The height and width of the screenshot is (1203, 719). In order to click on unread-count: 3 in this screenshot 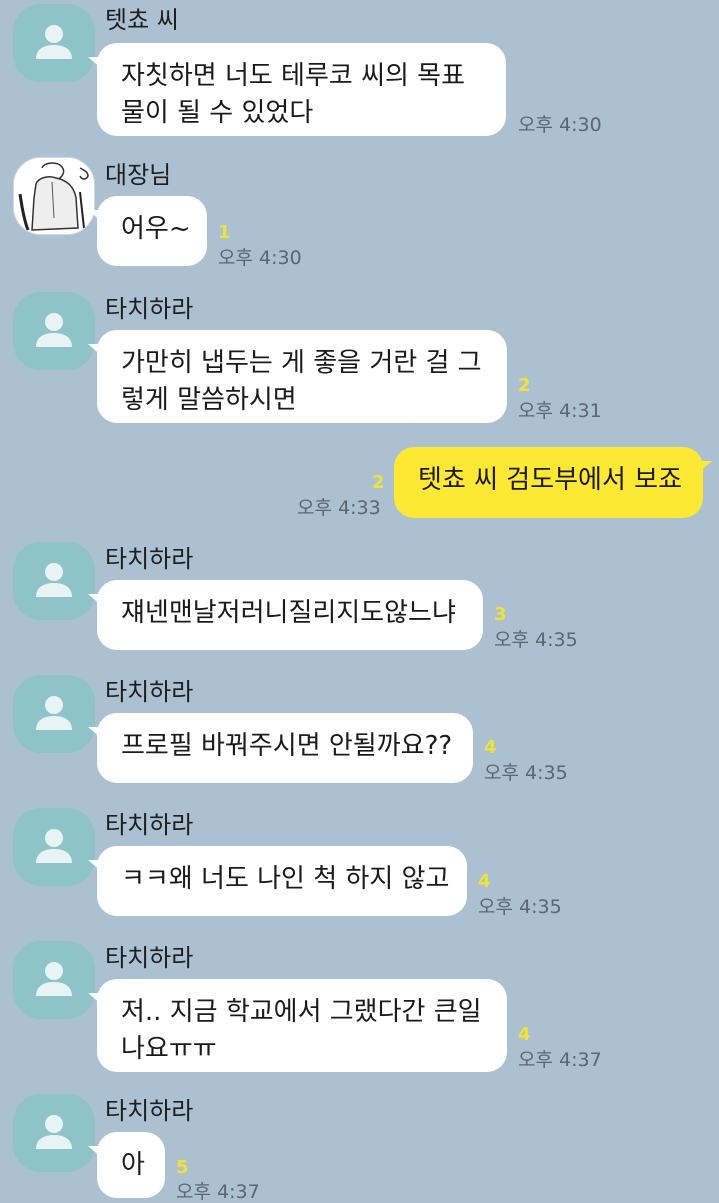, I will do `click(500, 614)`.